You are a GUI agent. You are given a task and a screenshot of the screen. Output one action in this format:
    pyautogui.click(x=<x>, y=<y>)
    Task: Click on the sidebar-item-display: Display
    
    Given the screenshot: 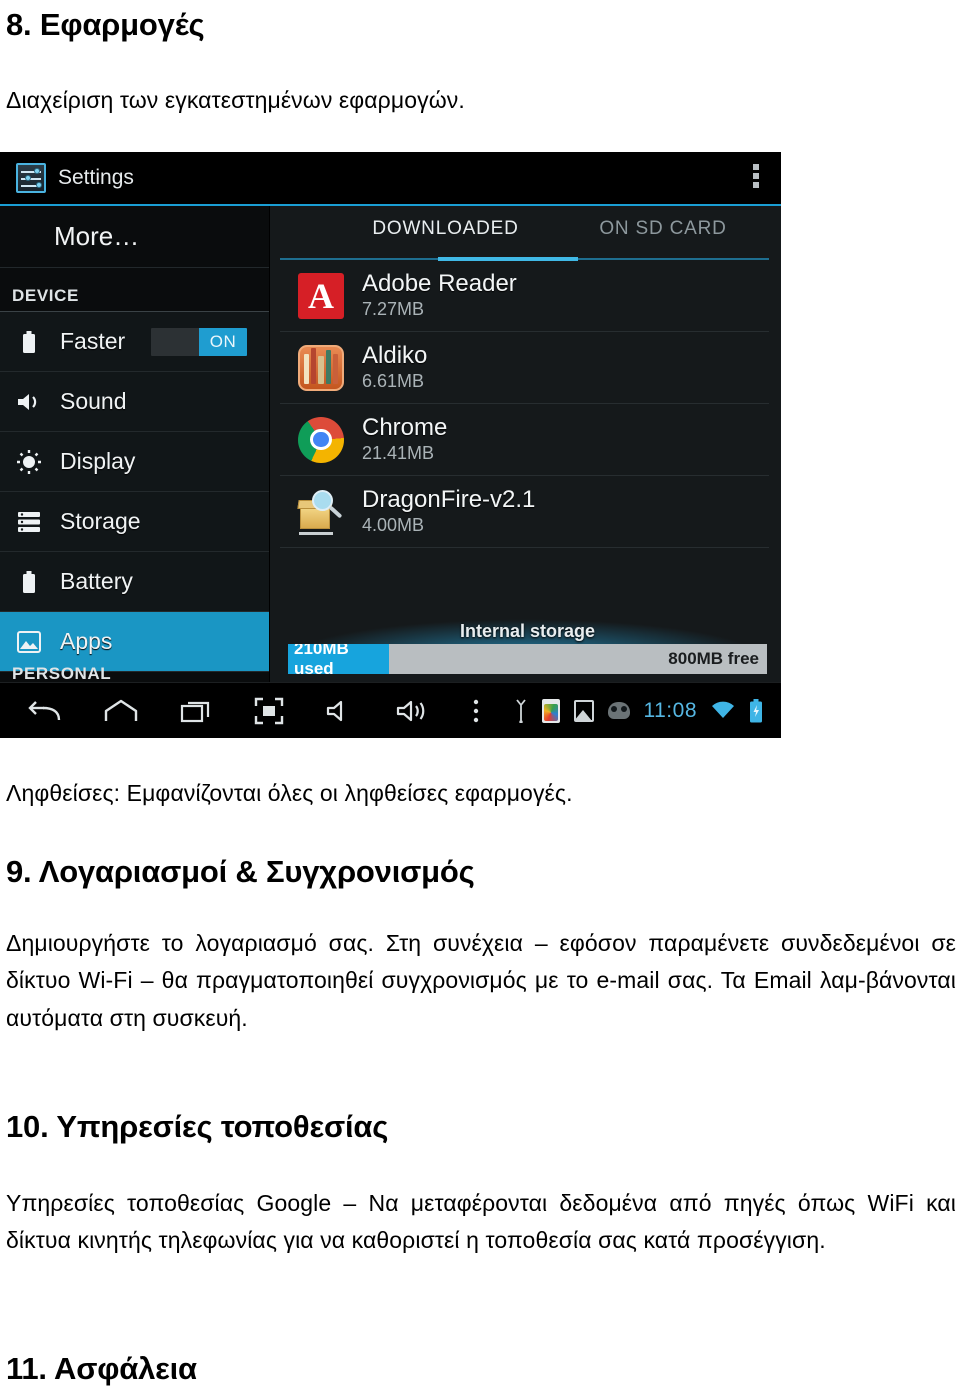 What is the action you would take?
    pyautogui.click(x=134, y=462)
    